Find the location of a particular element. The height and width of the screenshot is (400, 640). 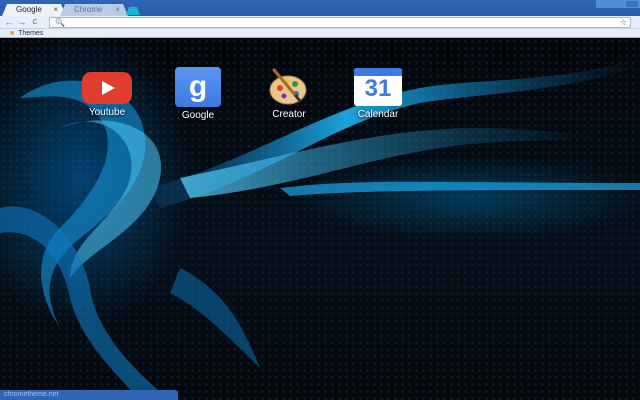

back-icon: ← is located at coordinates (9, 22).